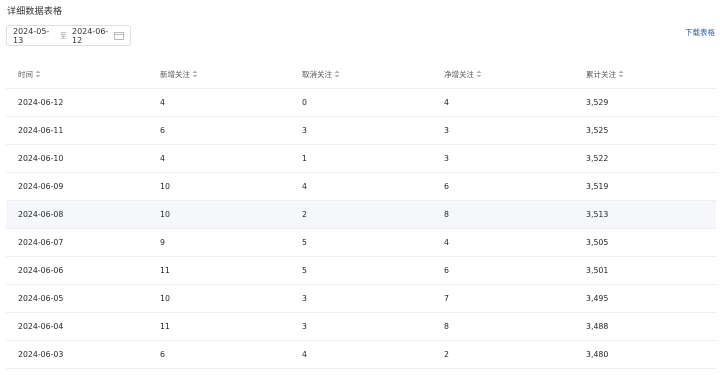 The width and height of the screenshot is (720, 375). I want to click on table-cell: 3,495, so click(645, 298).